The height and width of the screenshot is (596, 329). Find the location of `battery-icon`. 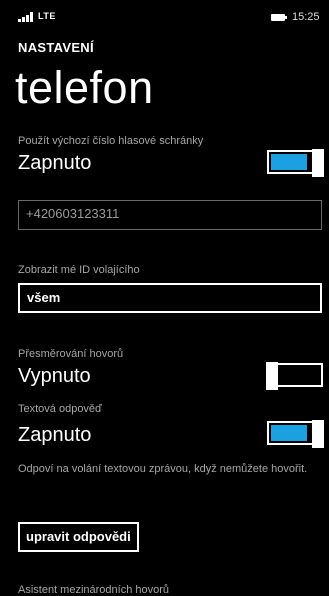

battery-icon is located at coordinates (279, 17).